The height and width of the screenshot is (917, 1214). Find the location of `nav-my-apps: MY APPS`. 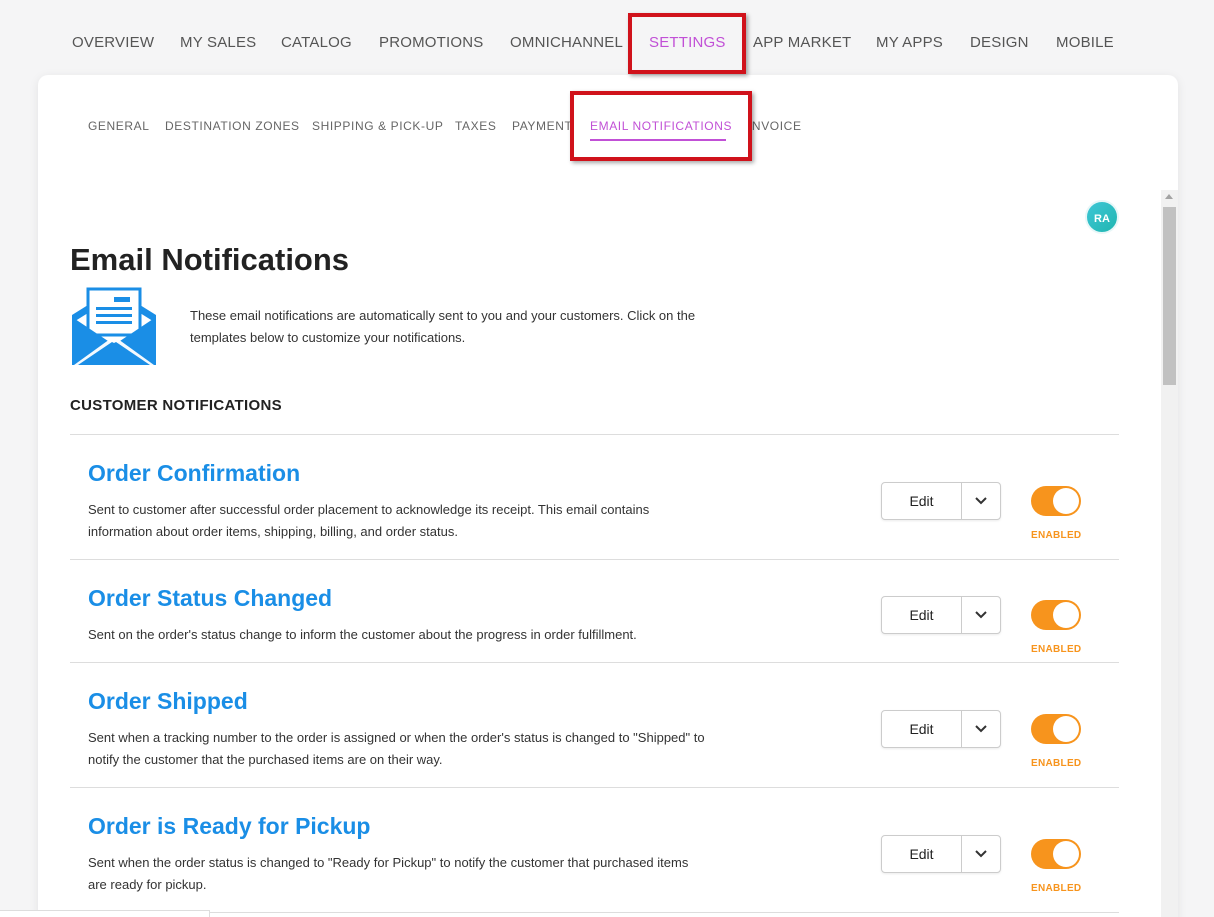

nav-my-apps: MY APPS is located at coordinates (909, 42).